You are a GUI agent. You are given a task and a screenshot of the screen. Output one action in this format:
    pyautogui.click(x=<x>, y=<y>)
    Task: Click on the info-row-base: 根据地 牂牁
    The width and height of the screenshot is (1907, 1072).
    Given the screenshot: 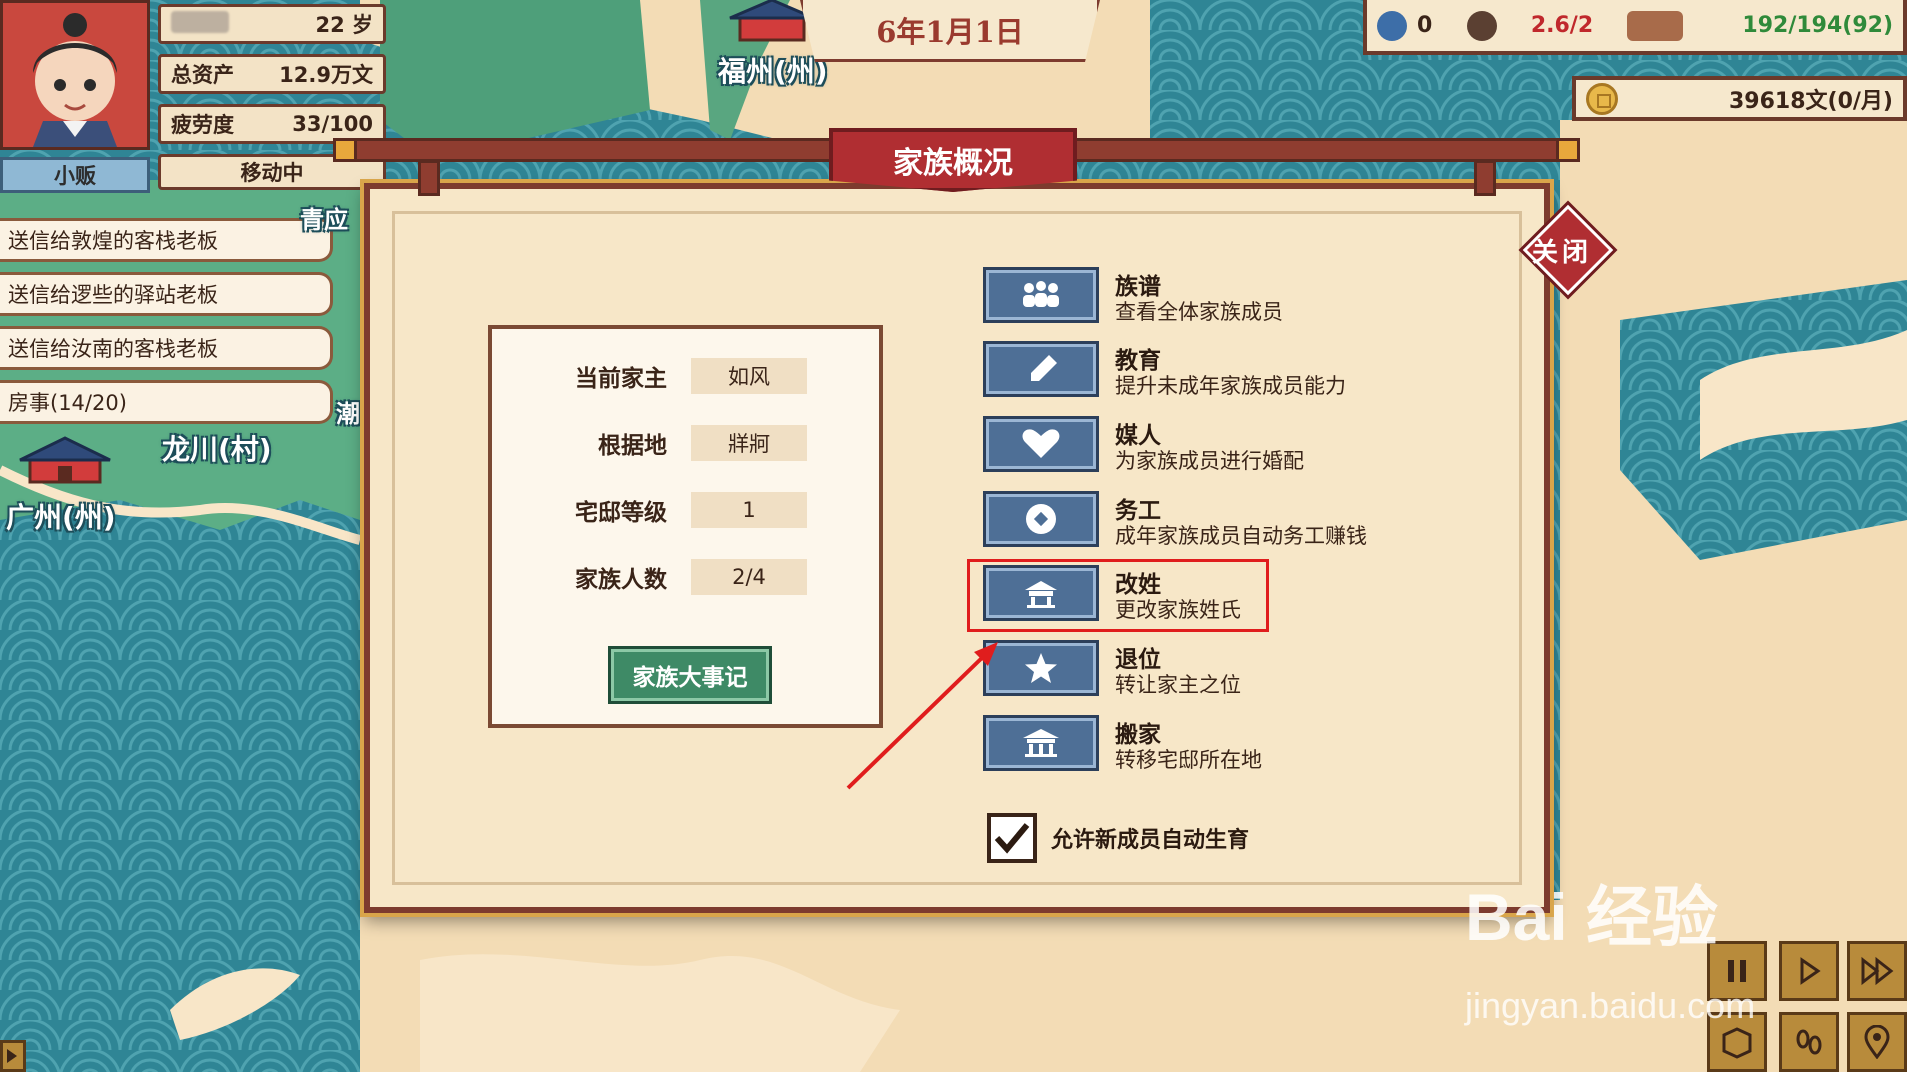 What is the action you would take?
    pyautogui.click(x=677, y=443)
    